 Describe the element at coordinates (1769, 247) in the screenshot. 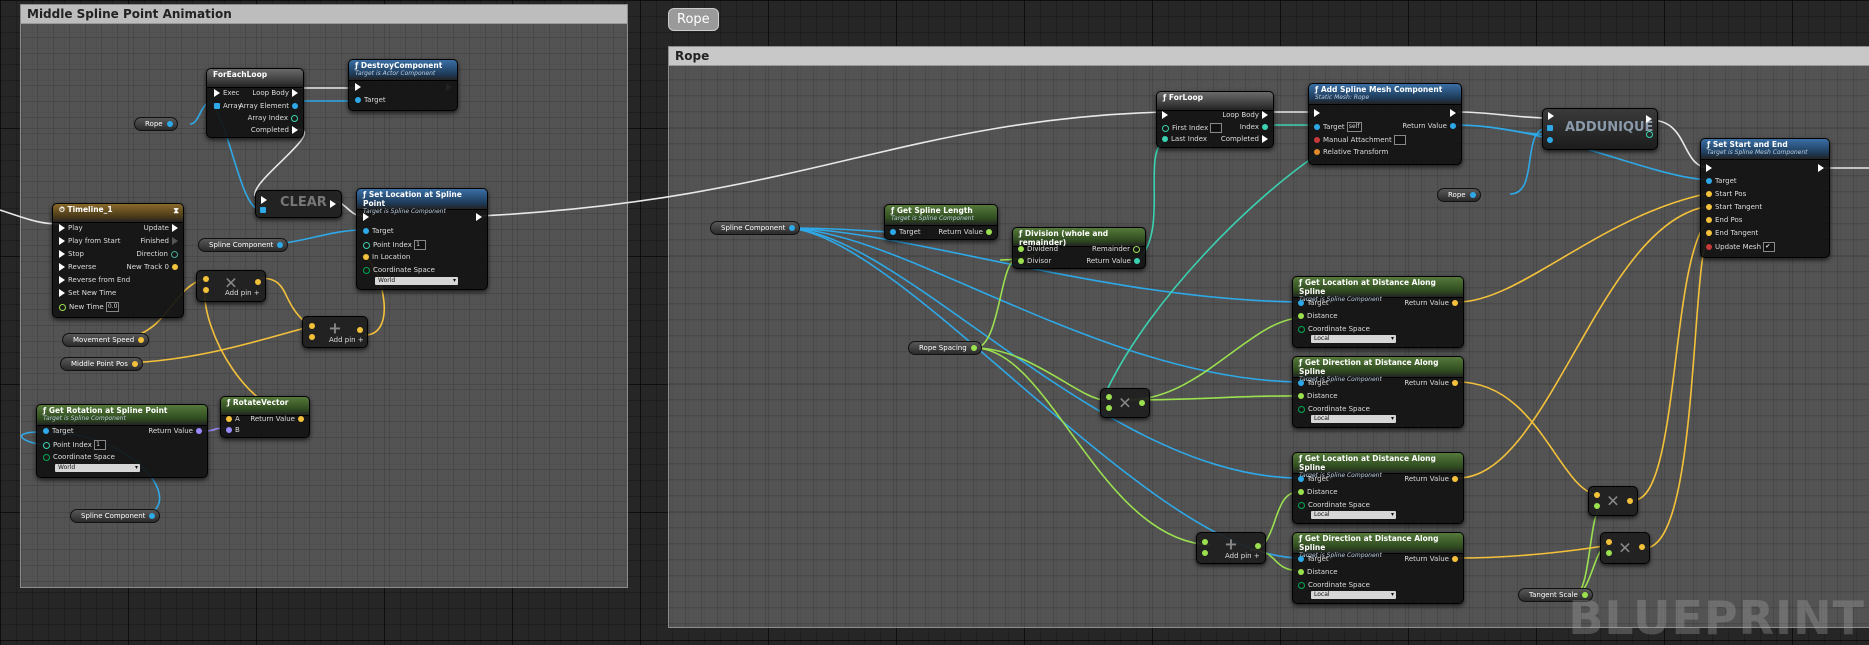

I see `update-mesh-checkbox: ✔` at that location.